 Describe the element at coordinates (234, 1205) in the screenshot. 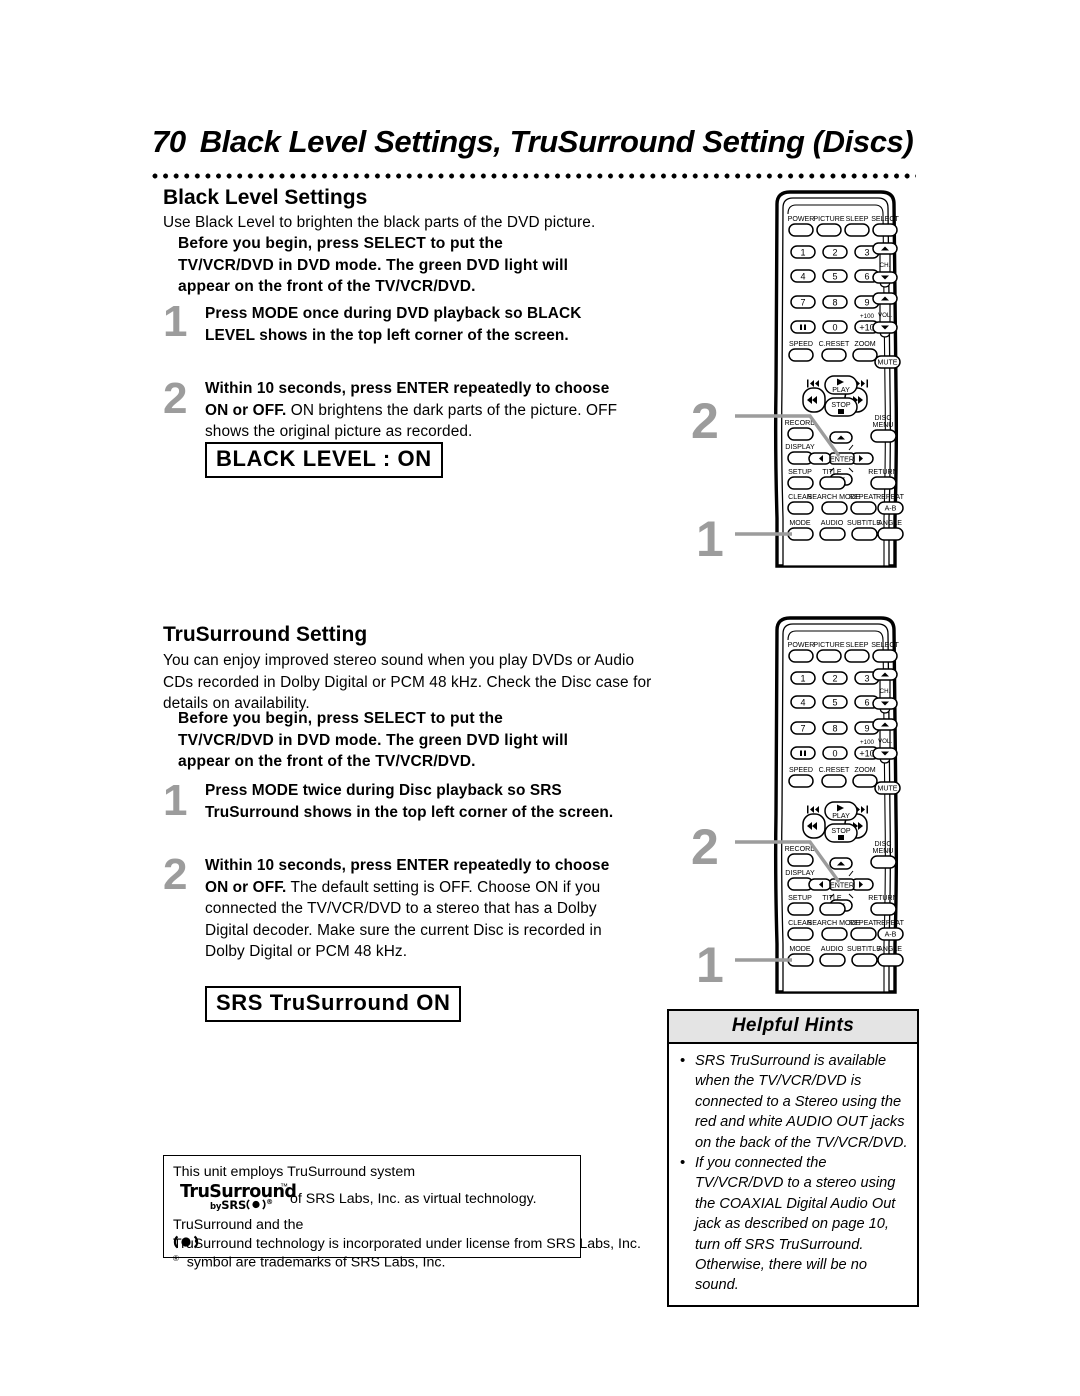

I see `logo-srs-text: SRS` at that location.